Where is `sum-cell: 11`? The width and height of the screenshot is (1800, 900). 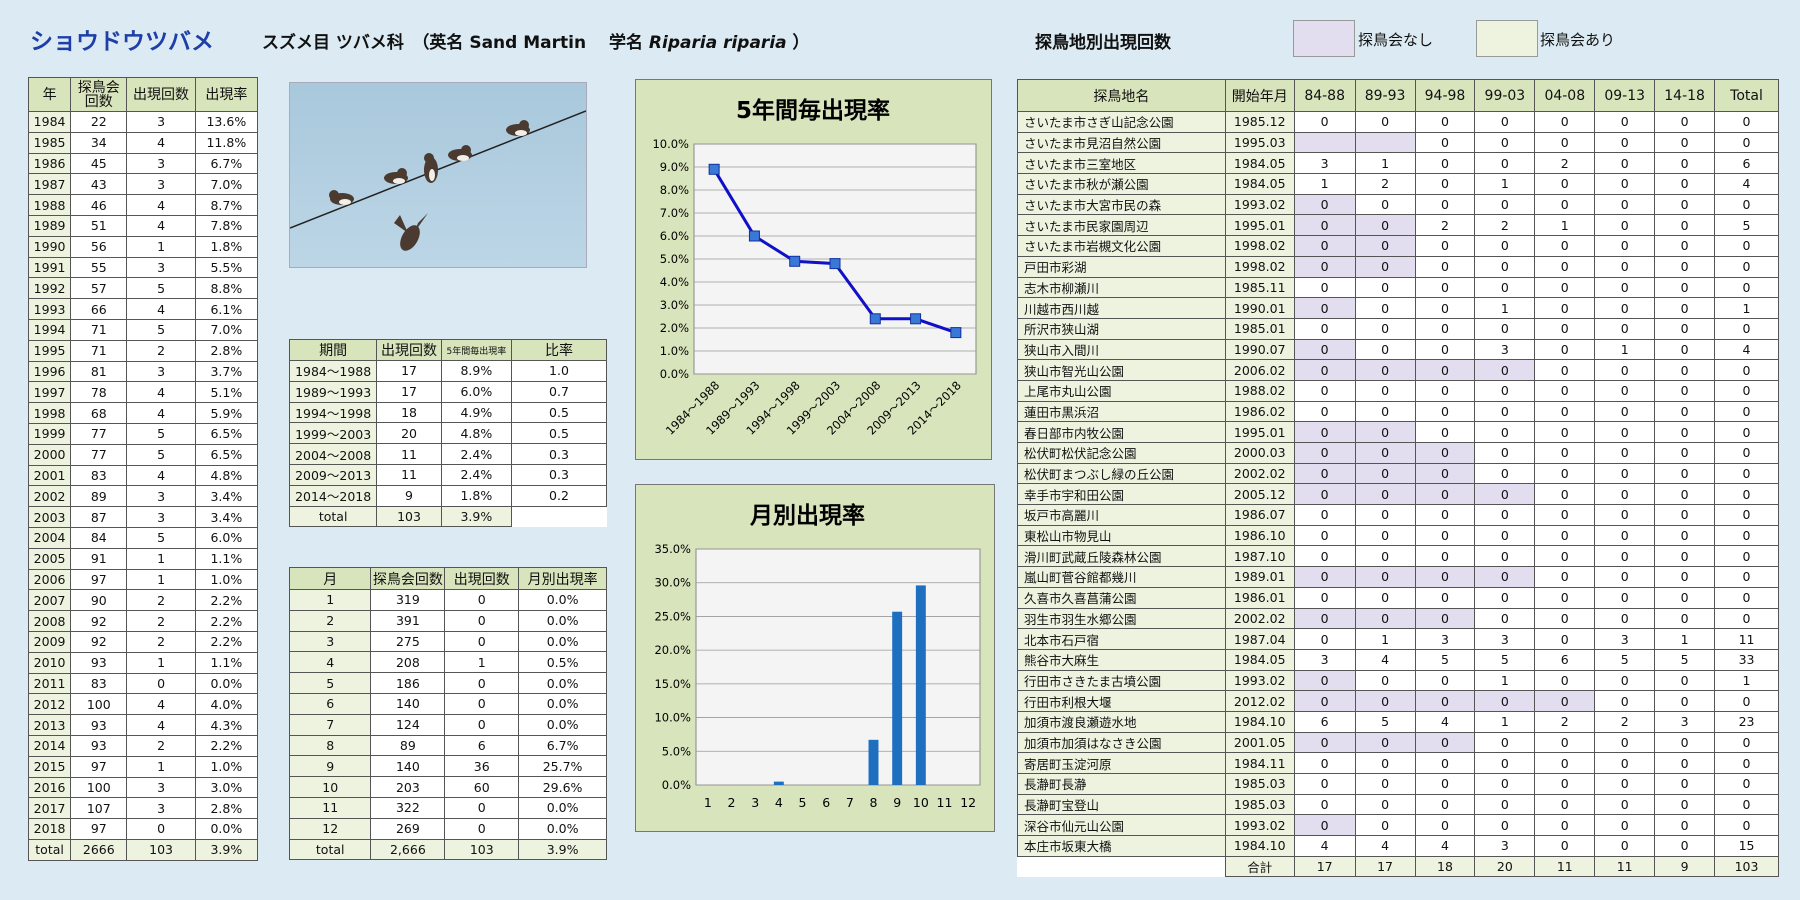 sum-cell: 11 is located at coordinates (1625, 866).